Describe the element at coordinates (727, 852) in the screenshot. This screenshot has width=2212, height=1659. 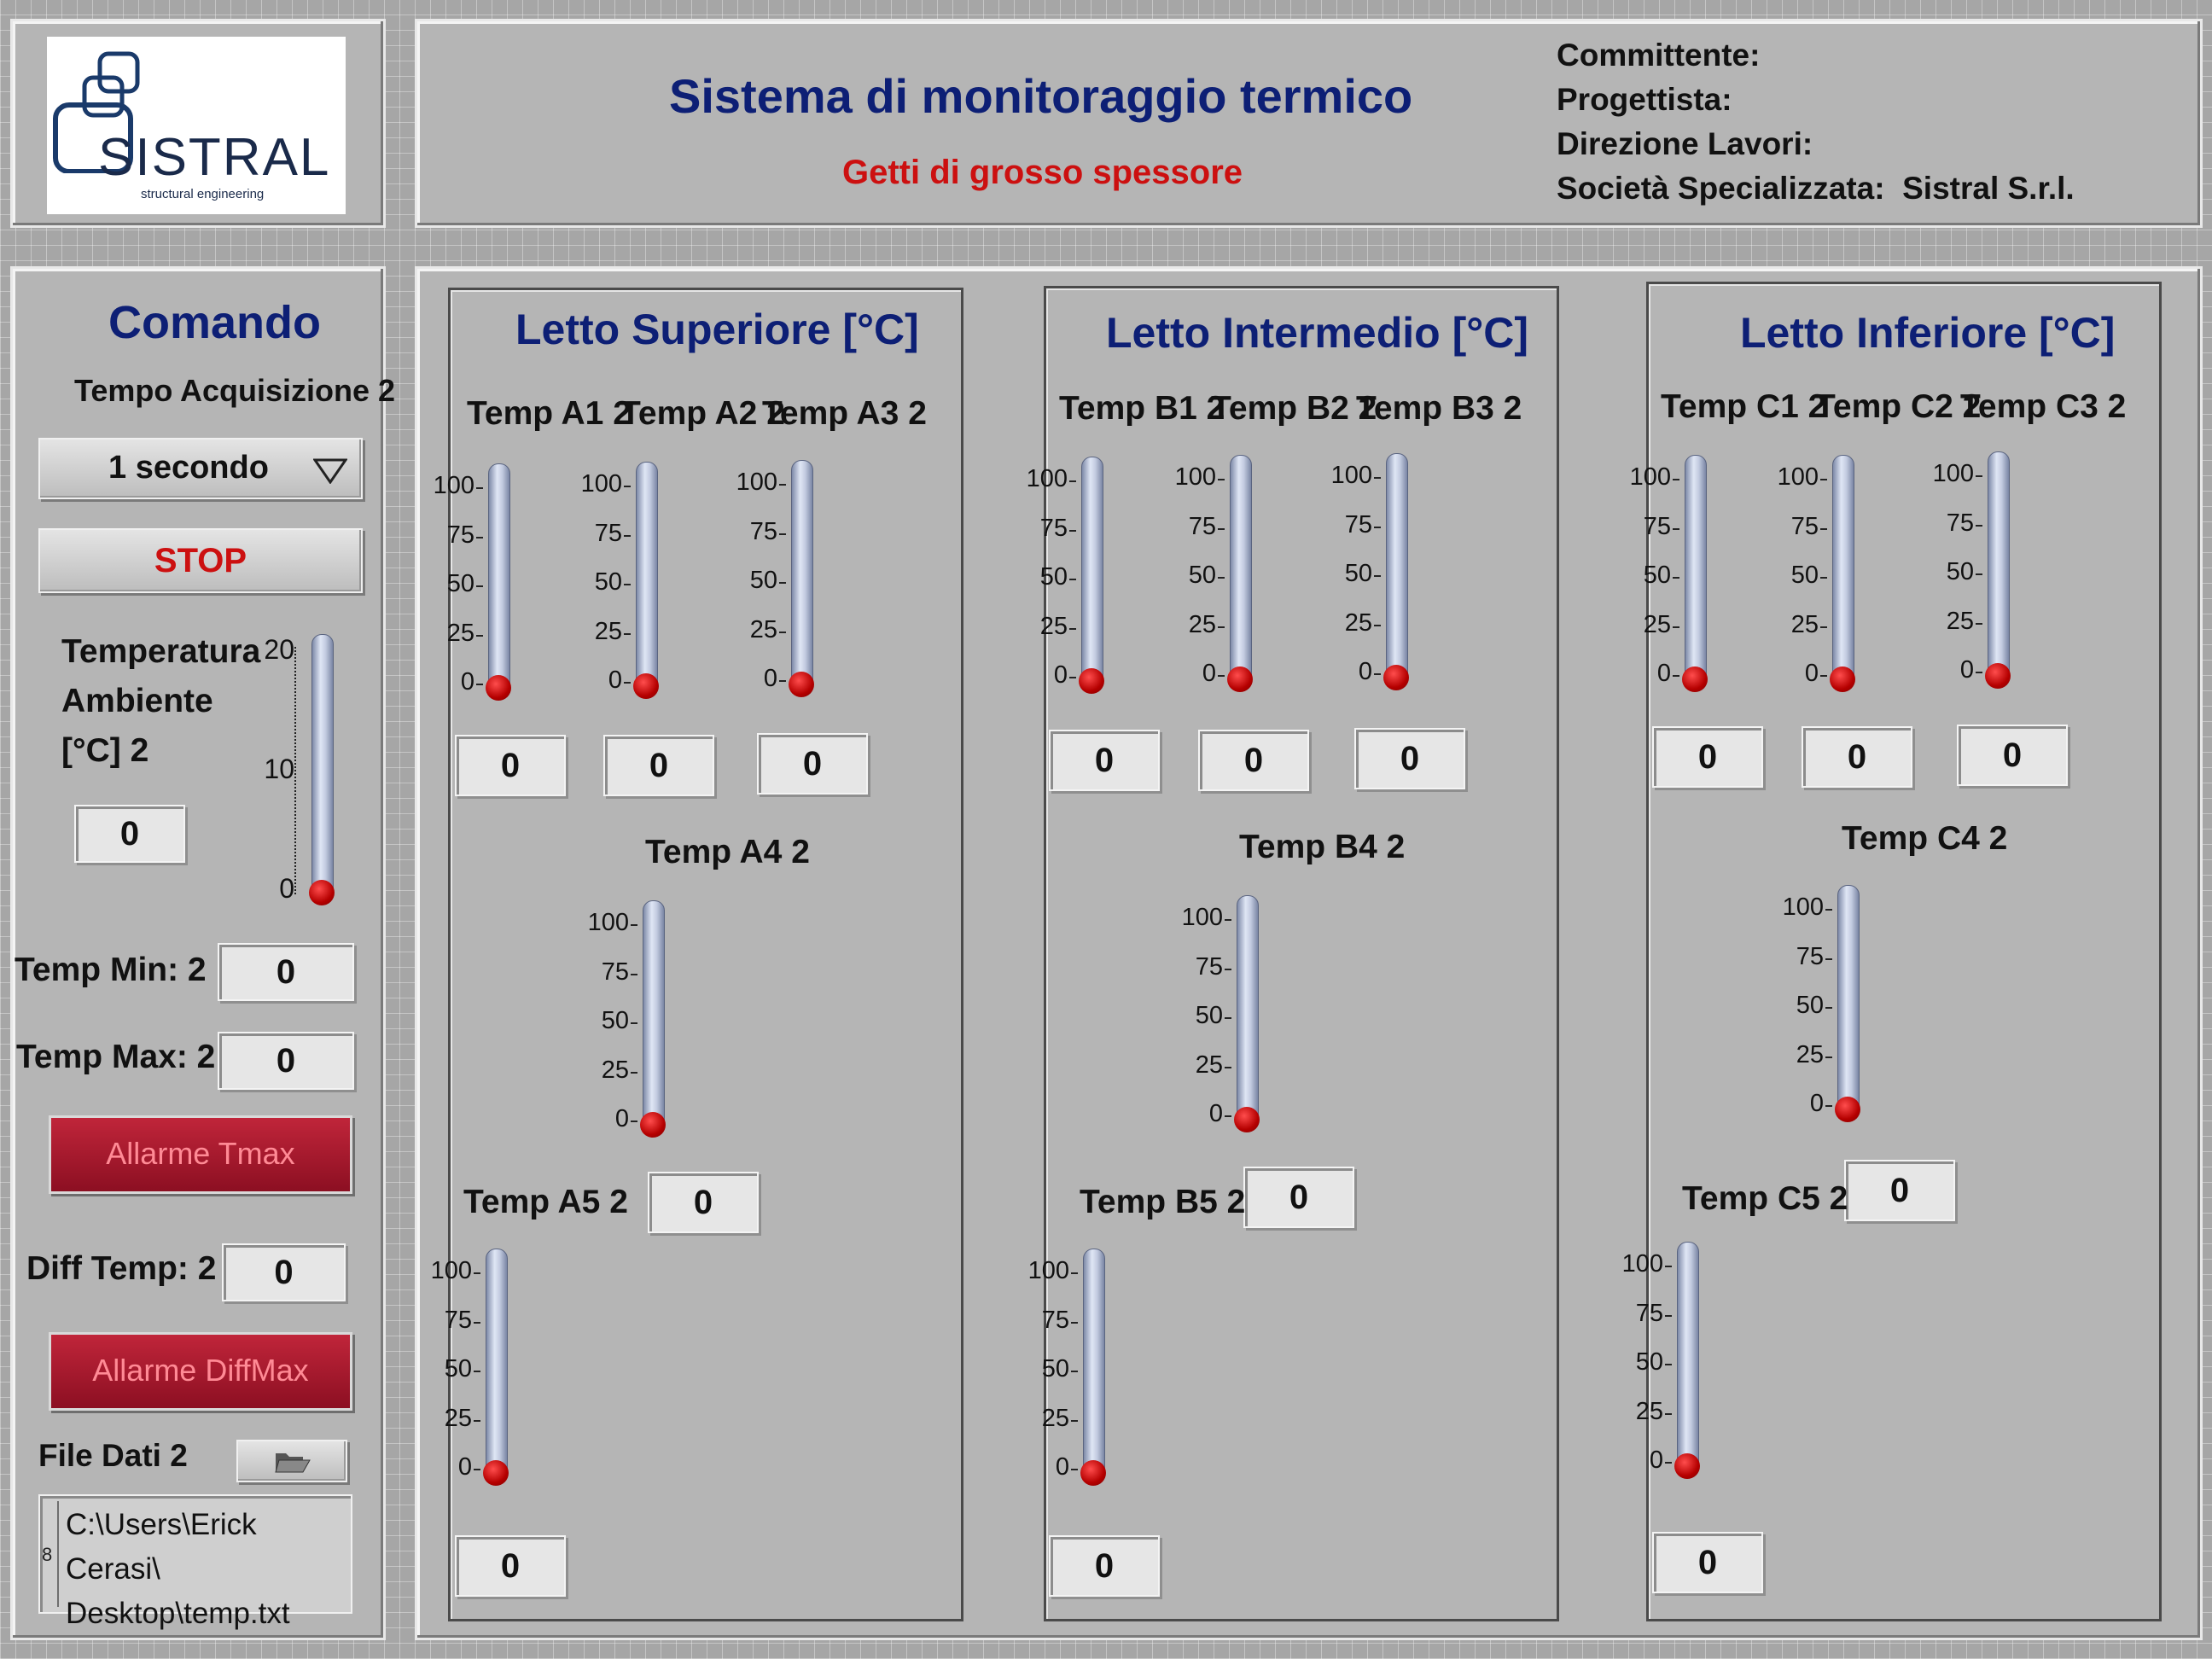
I see `sensor-label-a4: Temp A4 2` at that location.